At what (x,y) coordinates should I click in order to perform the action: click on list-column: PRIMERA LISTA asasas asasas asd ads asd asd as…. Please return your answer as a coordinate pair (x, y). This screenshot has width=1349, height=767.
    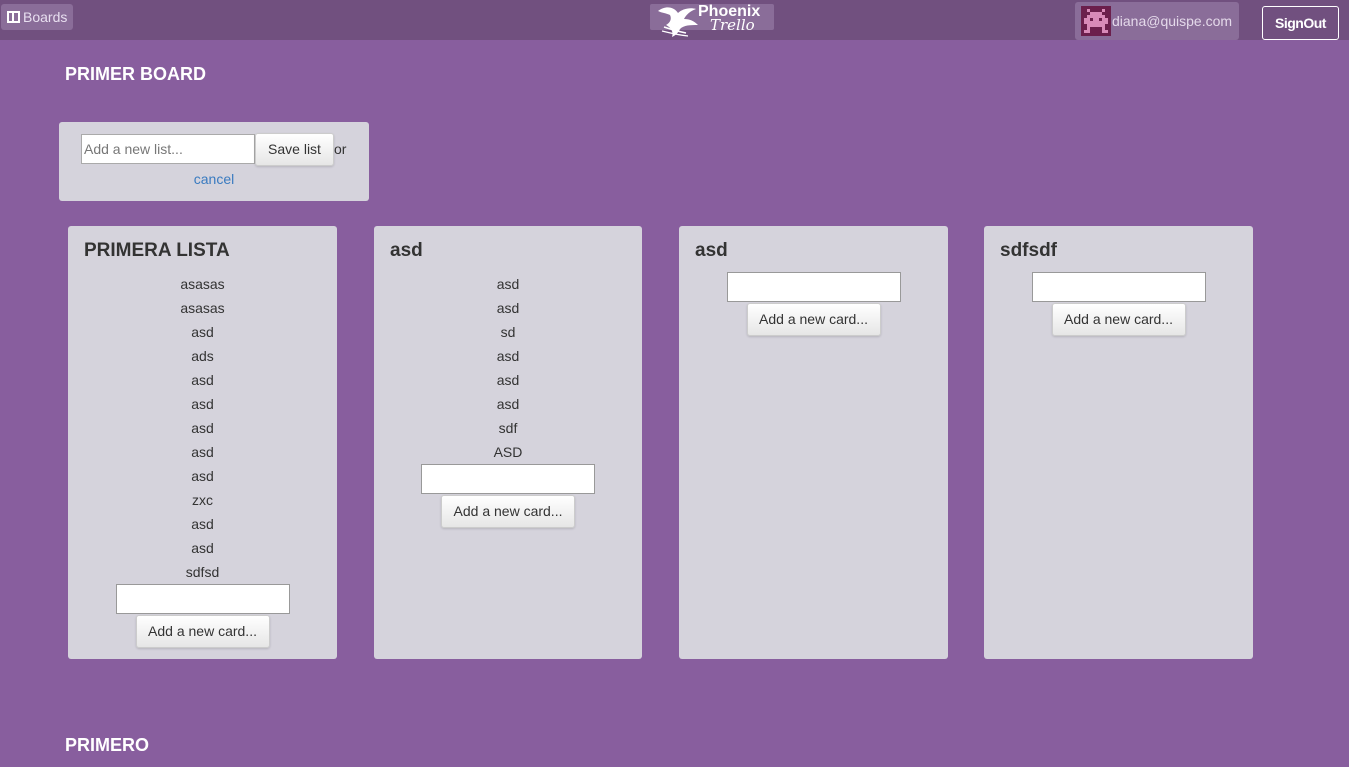
    Looking at the image, I should click on (202, 442).